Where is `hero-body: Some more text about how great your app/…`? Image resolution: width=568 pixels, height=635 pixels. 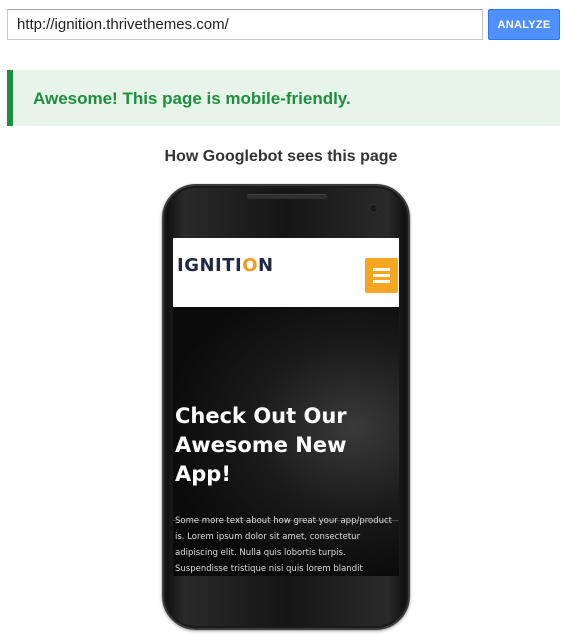
hero-body: Some more text about how great your app/… is located at coordinates (284, 545).